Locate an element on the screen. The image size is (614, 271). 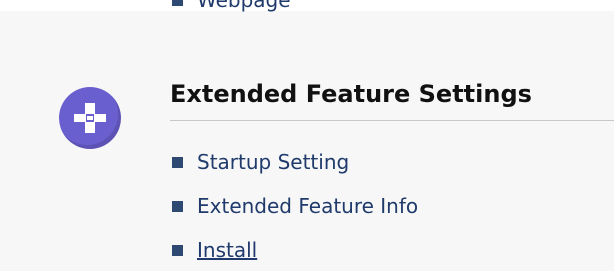
menu-item-label: Extended Feature Info is located at coordinates (308, 206).